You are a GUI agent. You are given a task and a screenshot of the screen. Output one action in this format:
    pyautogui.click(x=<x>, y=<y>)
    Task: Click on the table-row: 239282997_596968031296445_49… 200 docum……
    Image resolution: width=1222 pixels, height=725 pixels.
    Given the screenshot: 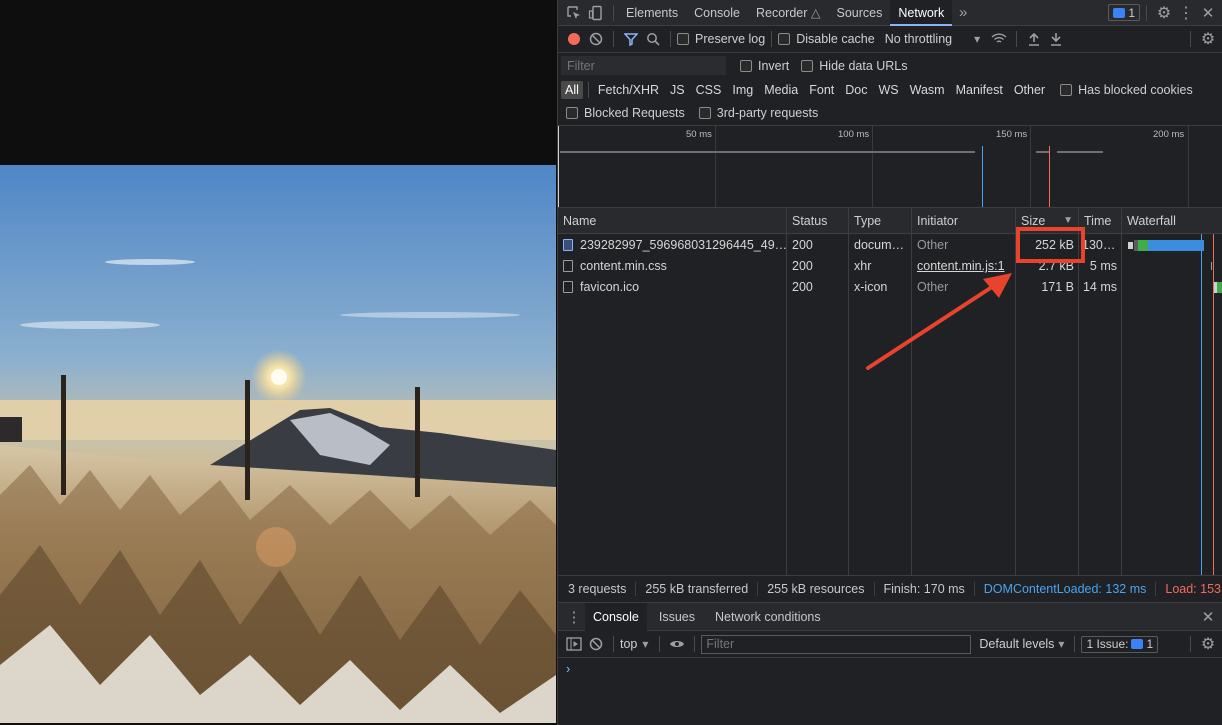 What is the action you would take?
    pyautogui.click(x=890, y=245)
    